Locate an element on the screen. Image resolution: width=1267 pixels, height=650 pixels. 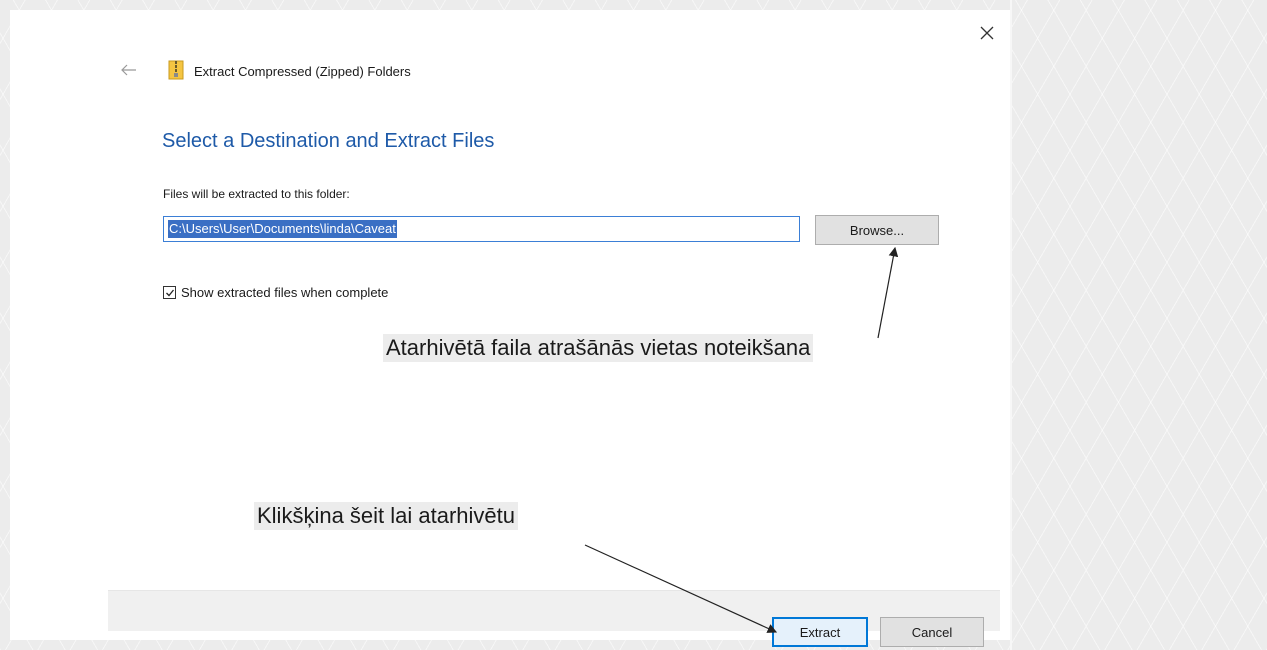
destination-label: Files will be extracted to this folder: is located at coordinates (256, 194).